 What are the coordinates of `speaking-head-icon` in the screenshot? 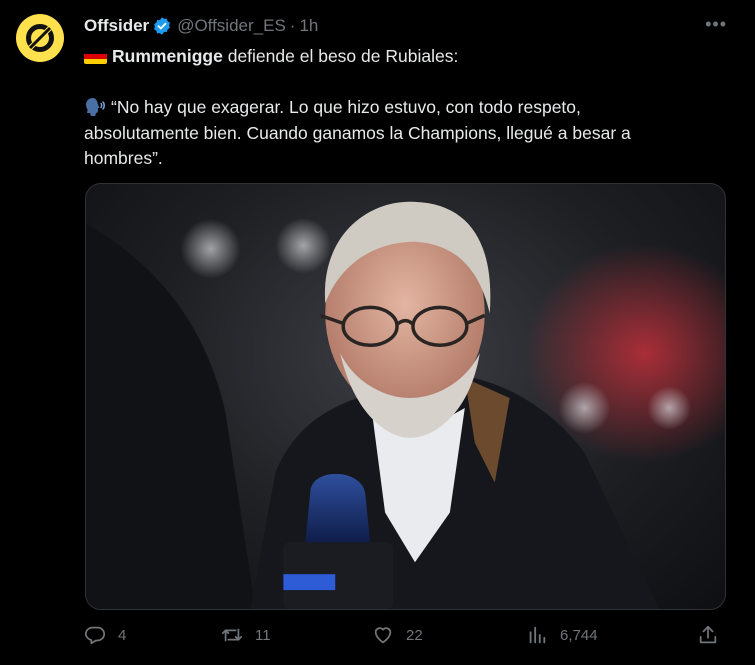 It's located at (95, 107).